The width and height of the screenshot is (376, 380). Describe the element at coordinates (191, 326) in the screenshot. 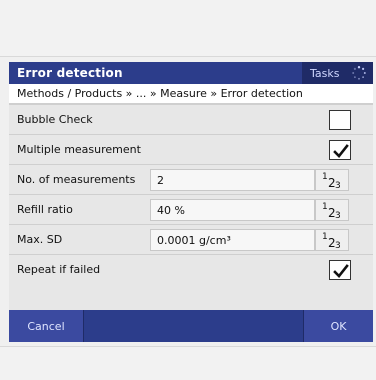

I see `dialog-footer: Cancel OK` at that location.